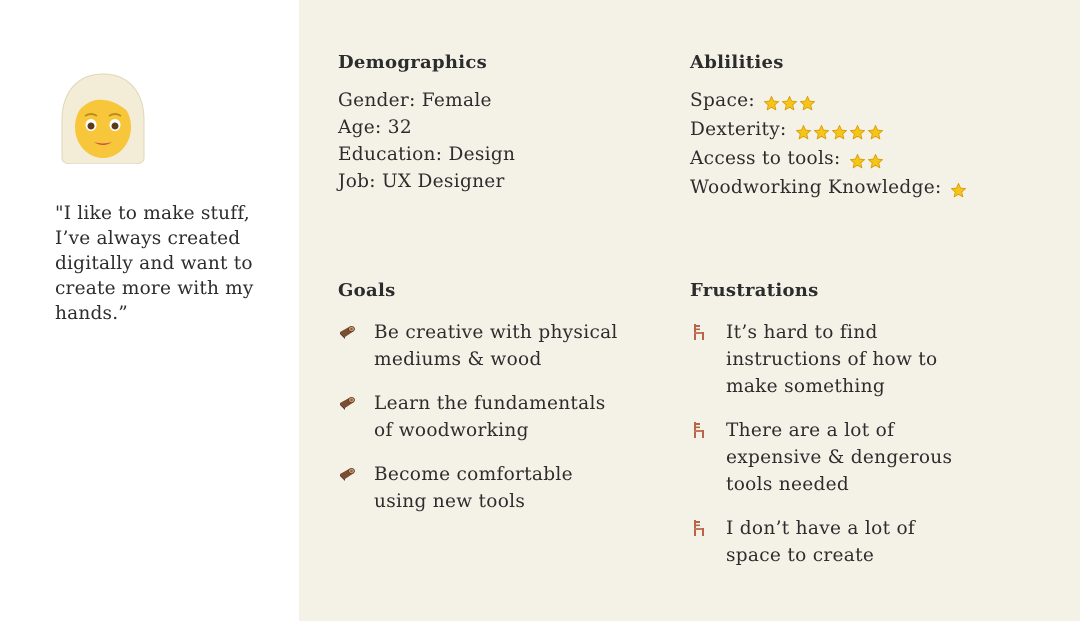  I want to click on frustration-text: I don’t have a lot of space to create, so click(821, 542).